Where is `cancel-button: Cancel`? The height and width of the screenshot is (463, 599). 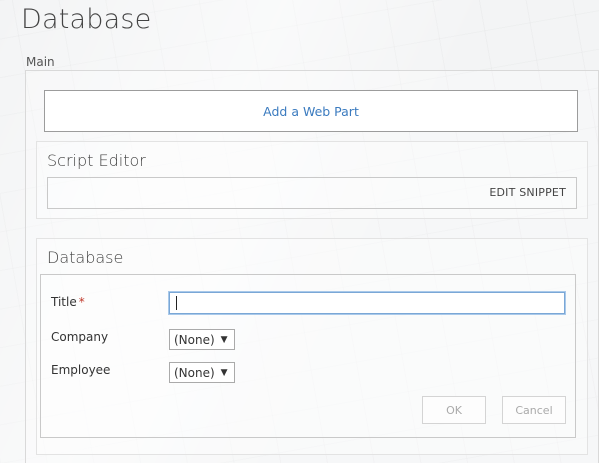
cancel-button: Cancel is located at coordinates (534, 410).